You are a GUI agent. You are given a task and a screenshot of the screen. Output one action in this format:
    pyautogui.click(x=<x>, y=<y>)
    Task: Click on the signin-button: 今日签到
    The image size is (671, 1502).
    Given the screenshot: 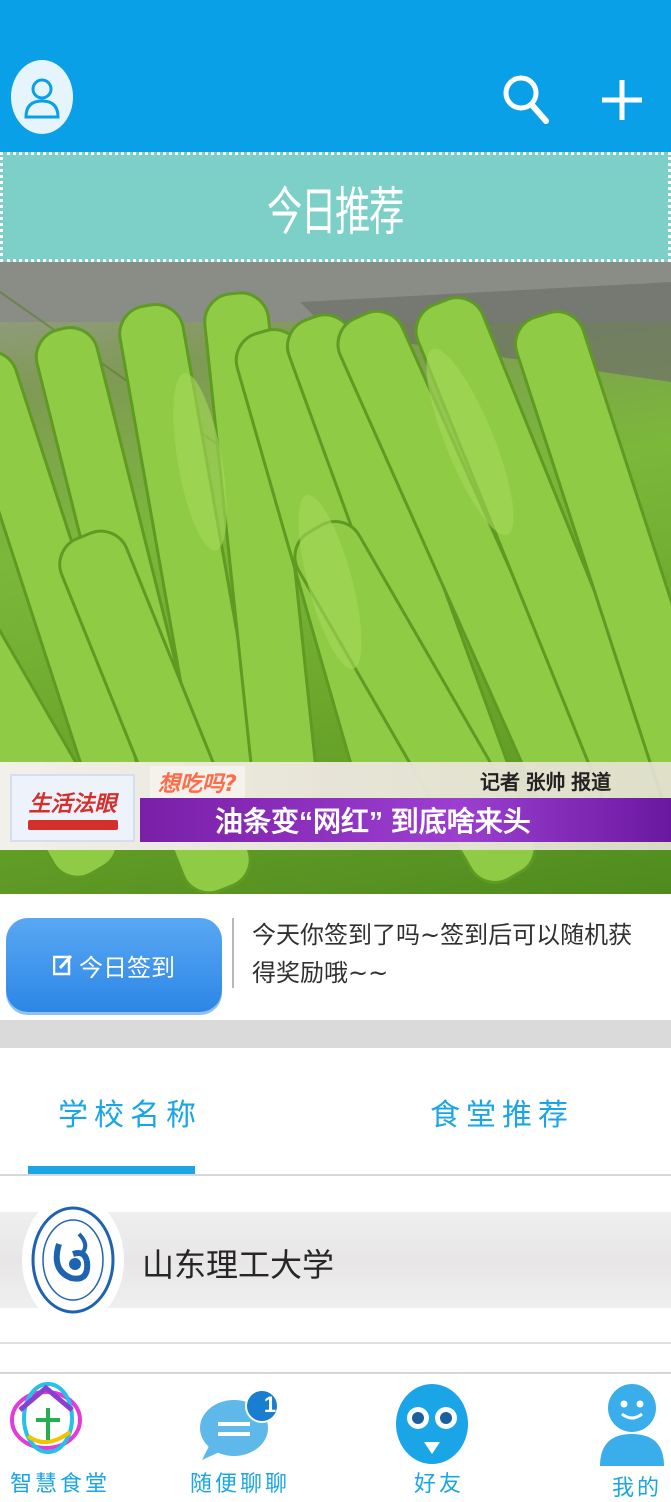 What is the action you would take?
    pyautogui.click(x=114, y=965)
    